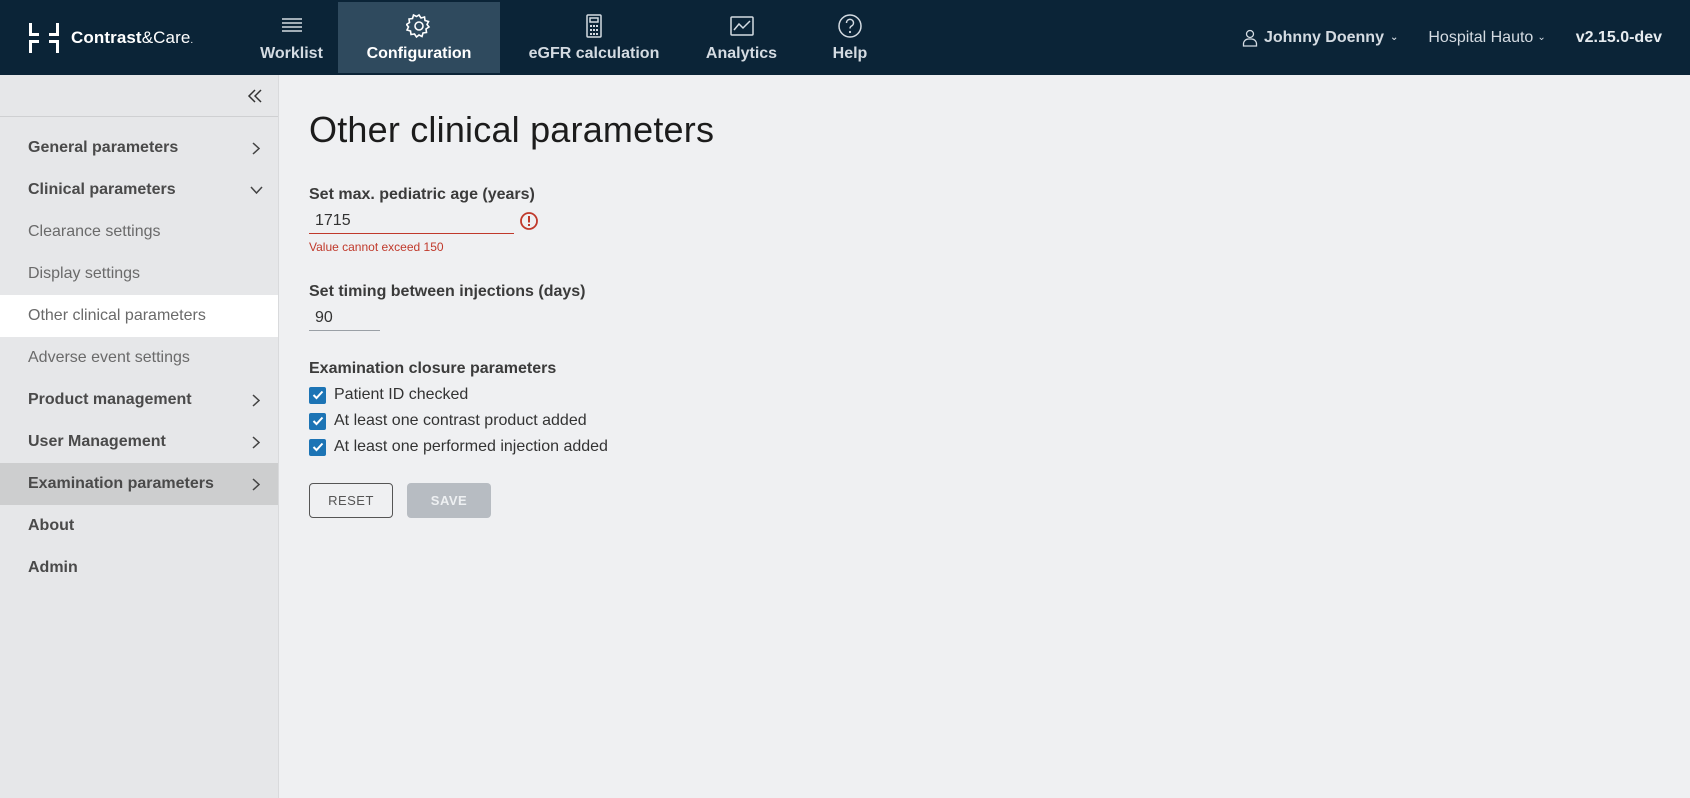 This screenshot has height=798, width=1690. What do you see at coordinates (511, 500) in the screenshot?
I see `form-actions: RESET SAVE` at bounding box center [511, 500].